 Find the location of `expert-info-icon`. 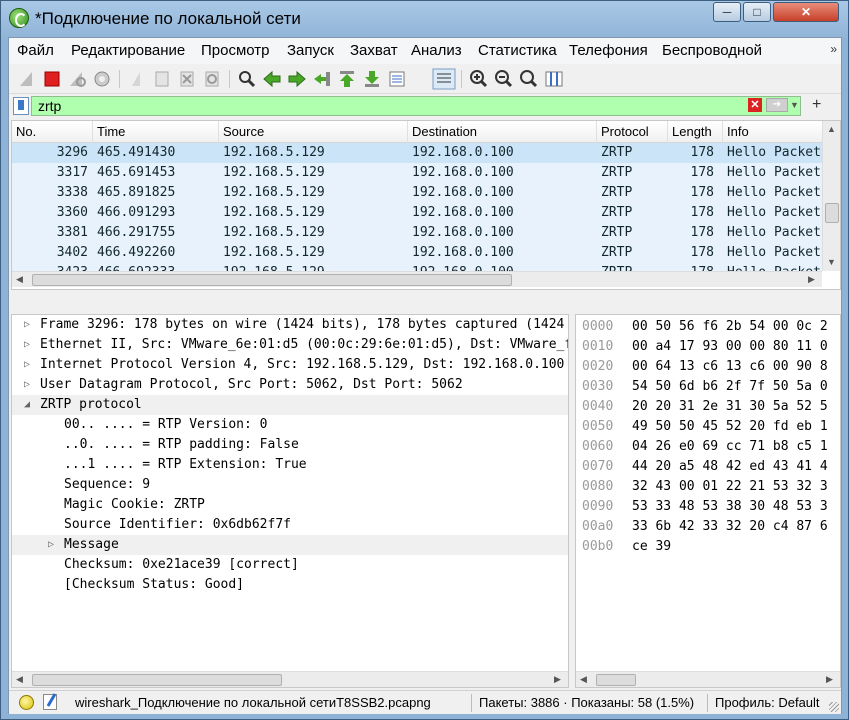

expert-info-icon is located at coordinates (26, 702).